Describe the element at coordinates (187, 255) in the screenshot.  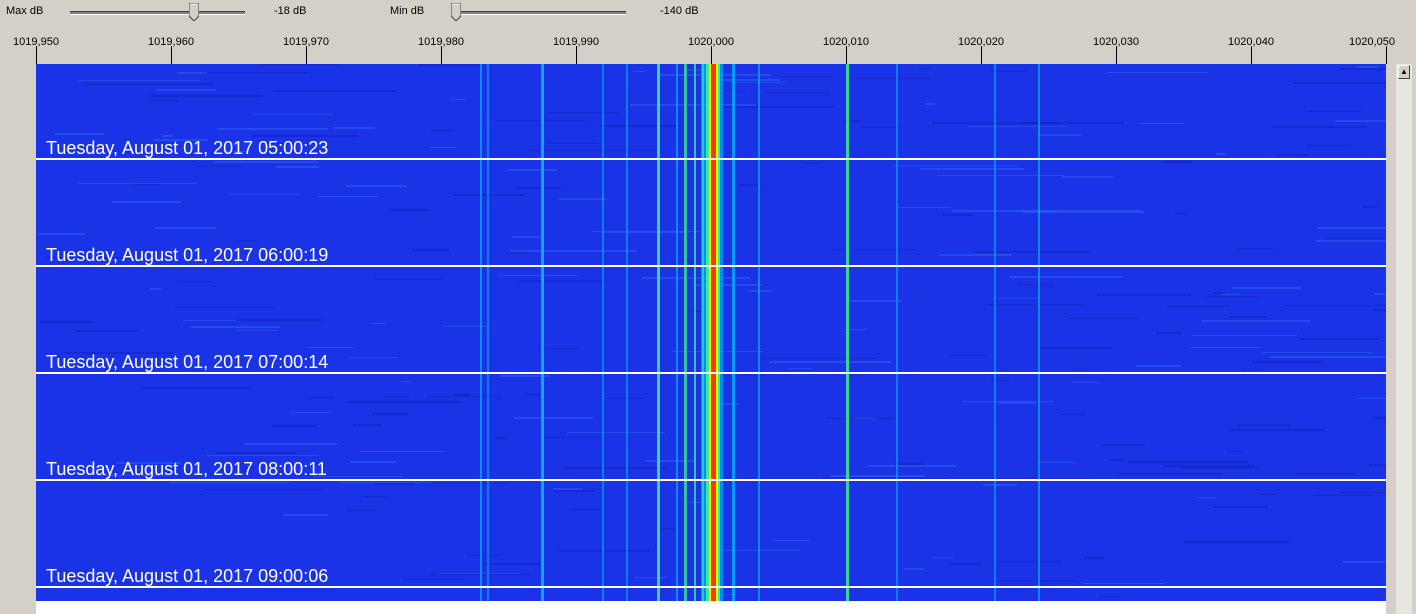
I see `timestamp-label: Tuesday, August 01, 2017 06:00:19` at that location.